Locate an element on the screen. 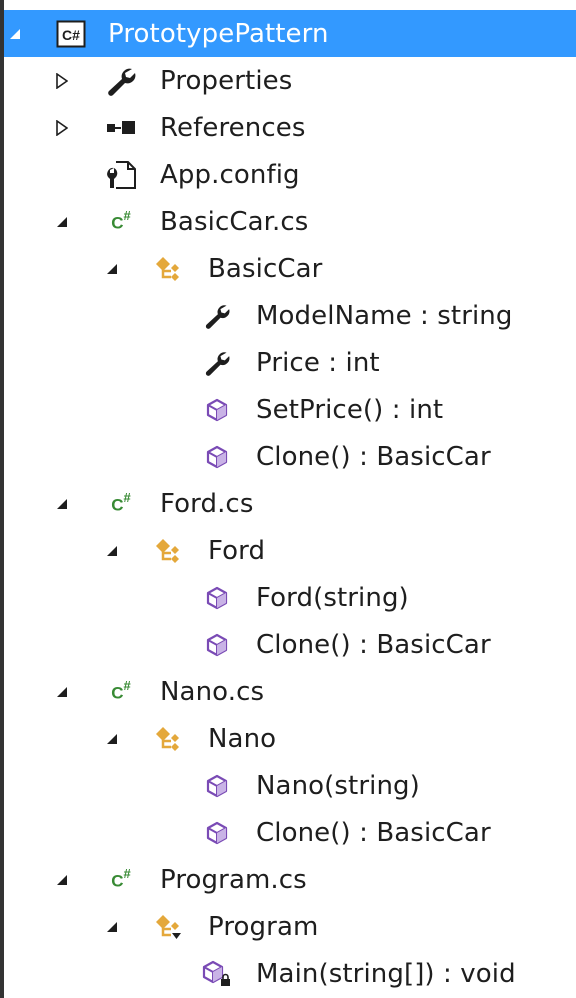 This screenshot has height=998, width=576. tree-item-label: Nano is located at coordinates (242, 738).